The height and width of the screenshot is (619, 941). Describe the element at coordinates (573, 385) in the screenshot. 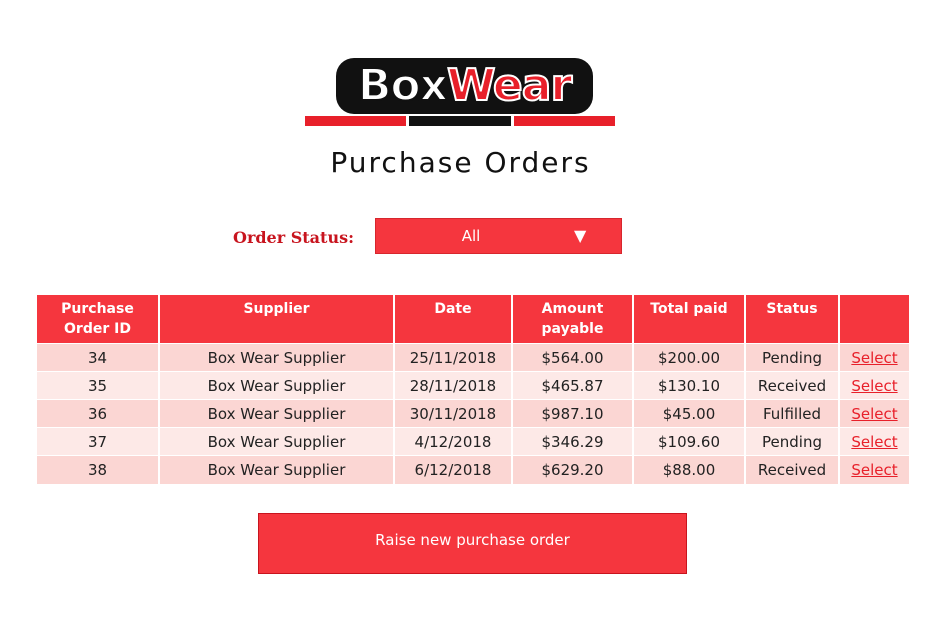

I see `cell-amount-payable: $465.87` at that location.